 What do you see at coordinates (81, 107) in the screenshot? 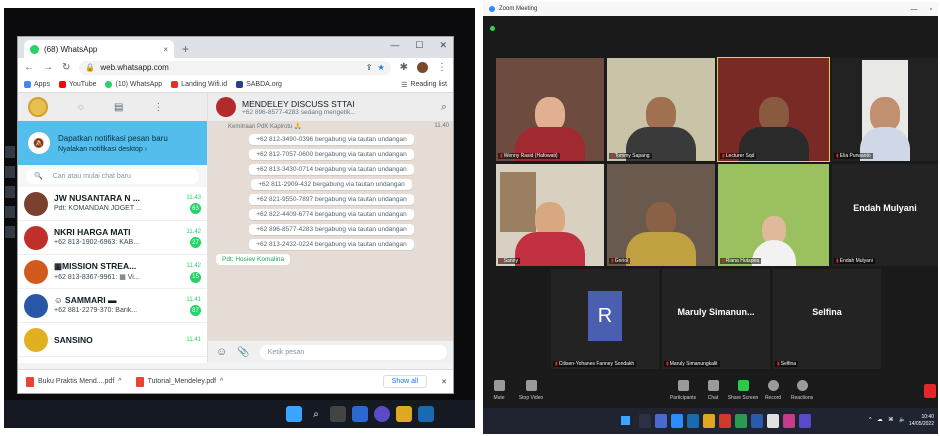
I see `status-icon: ◌` at bounding box center [81, 107].